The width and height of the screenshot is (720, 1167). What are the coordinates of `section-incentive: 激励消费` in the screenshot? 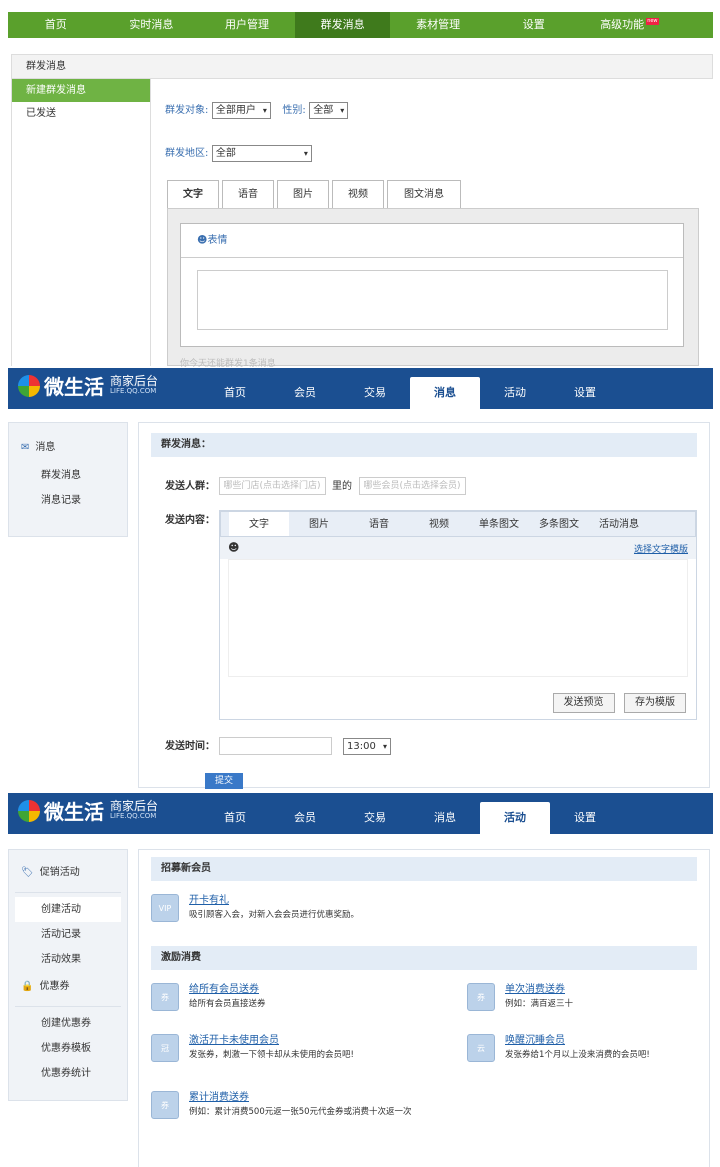 It's located at (424, 958).